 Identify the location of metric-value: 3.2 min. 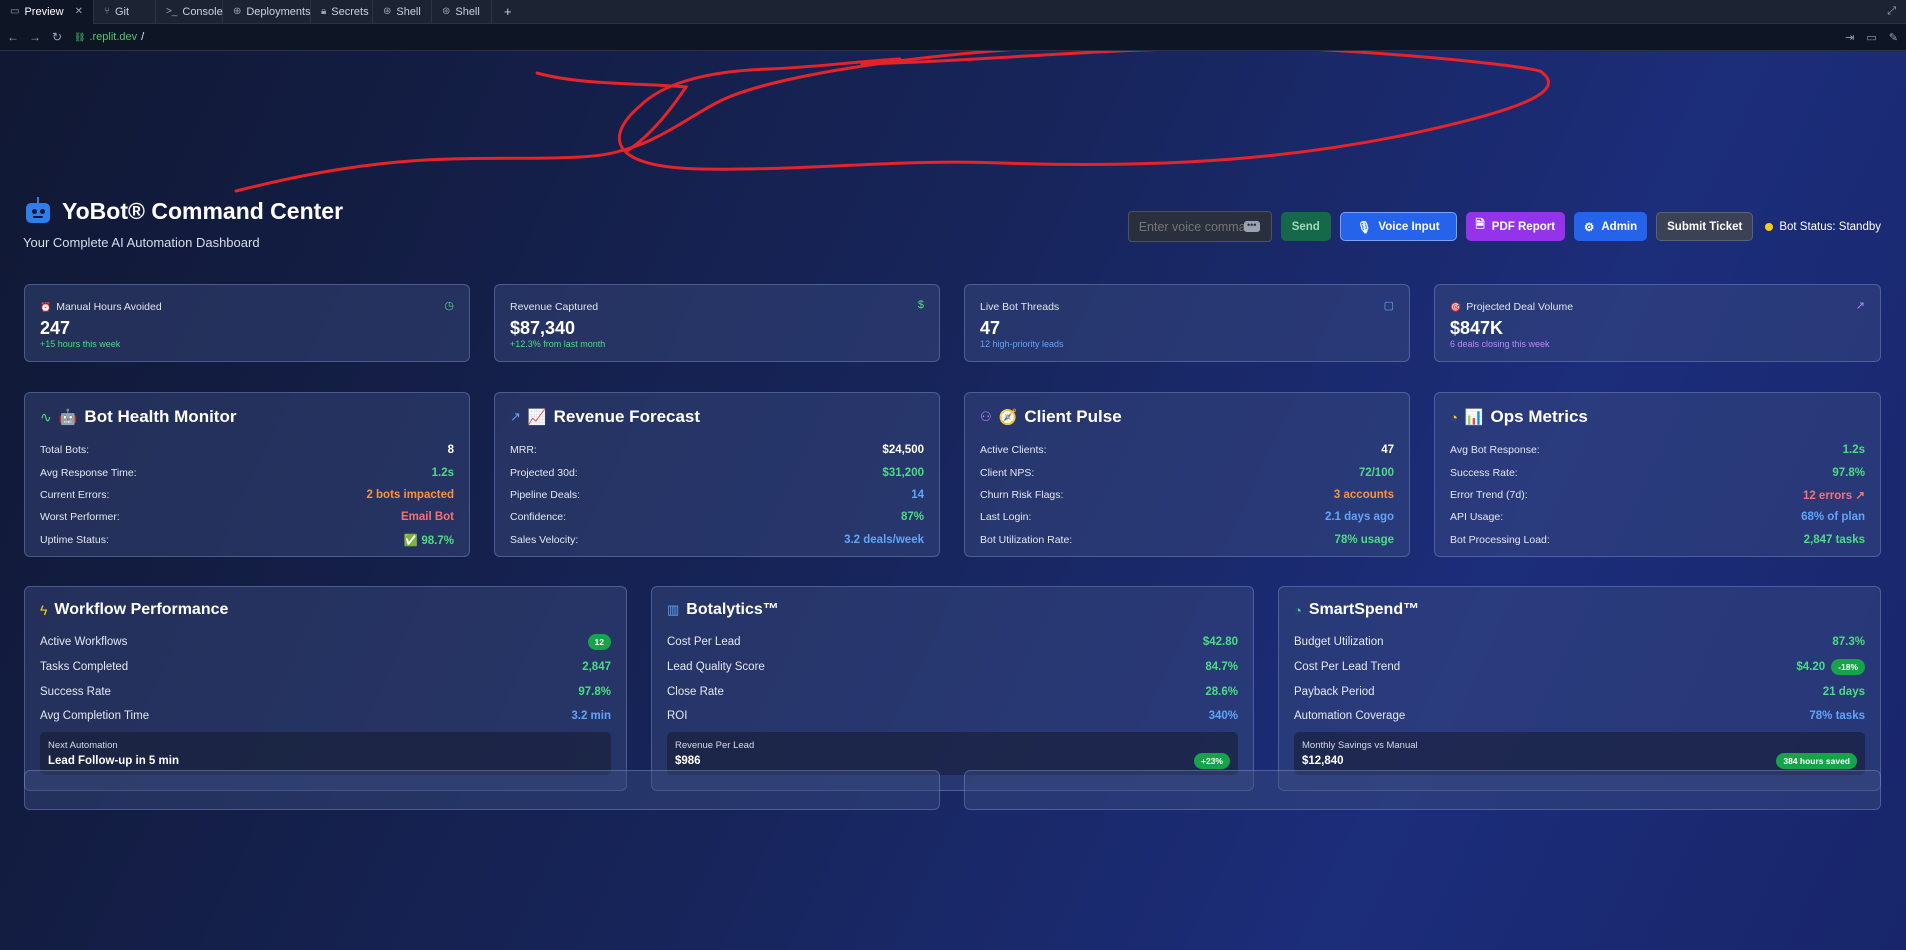
(591, 716).